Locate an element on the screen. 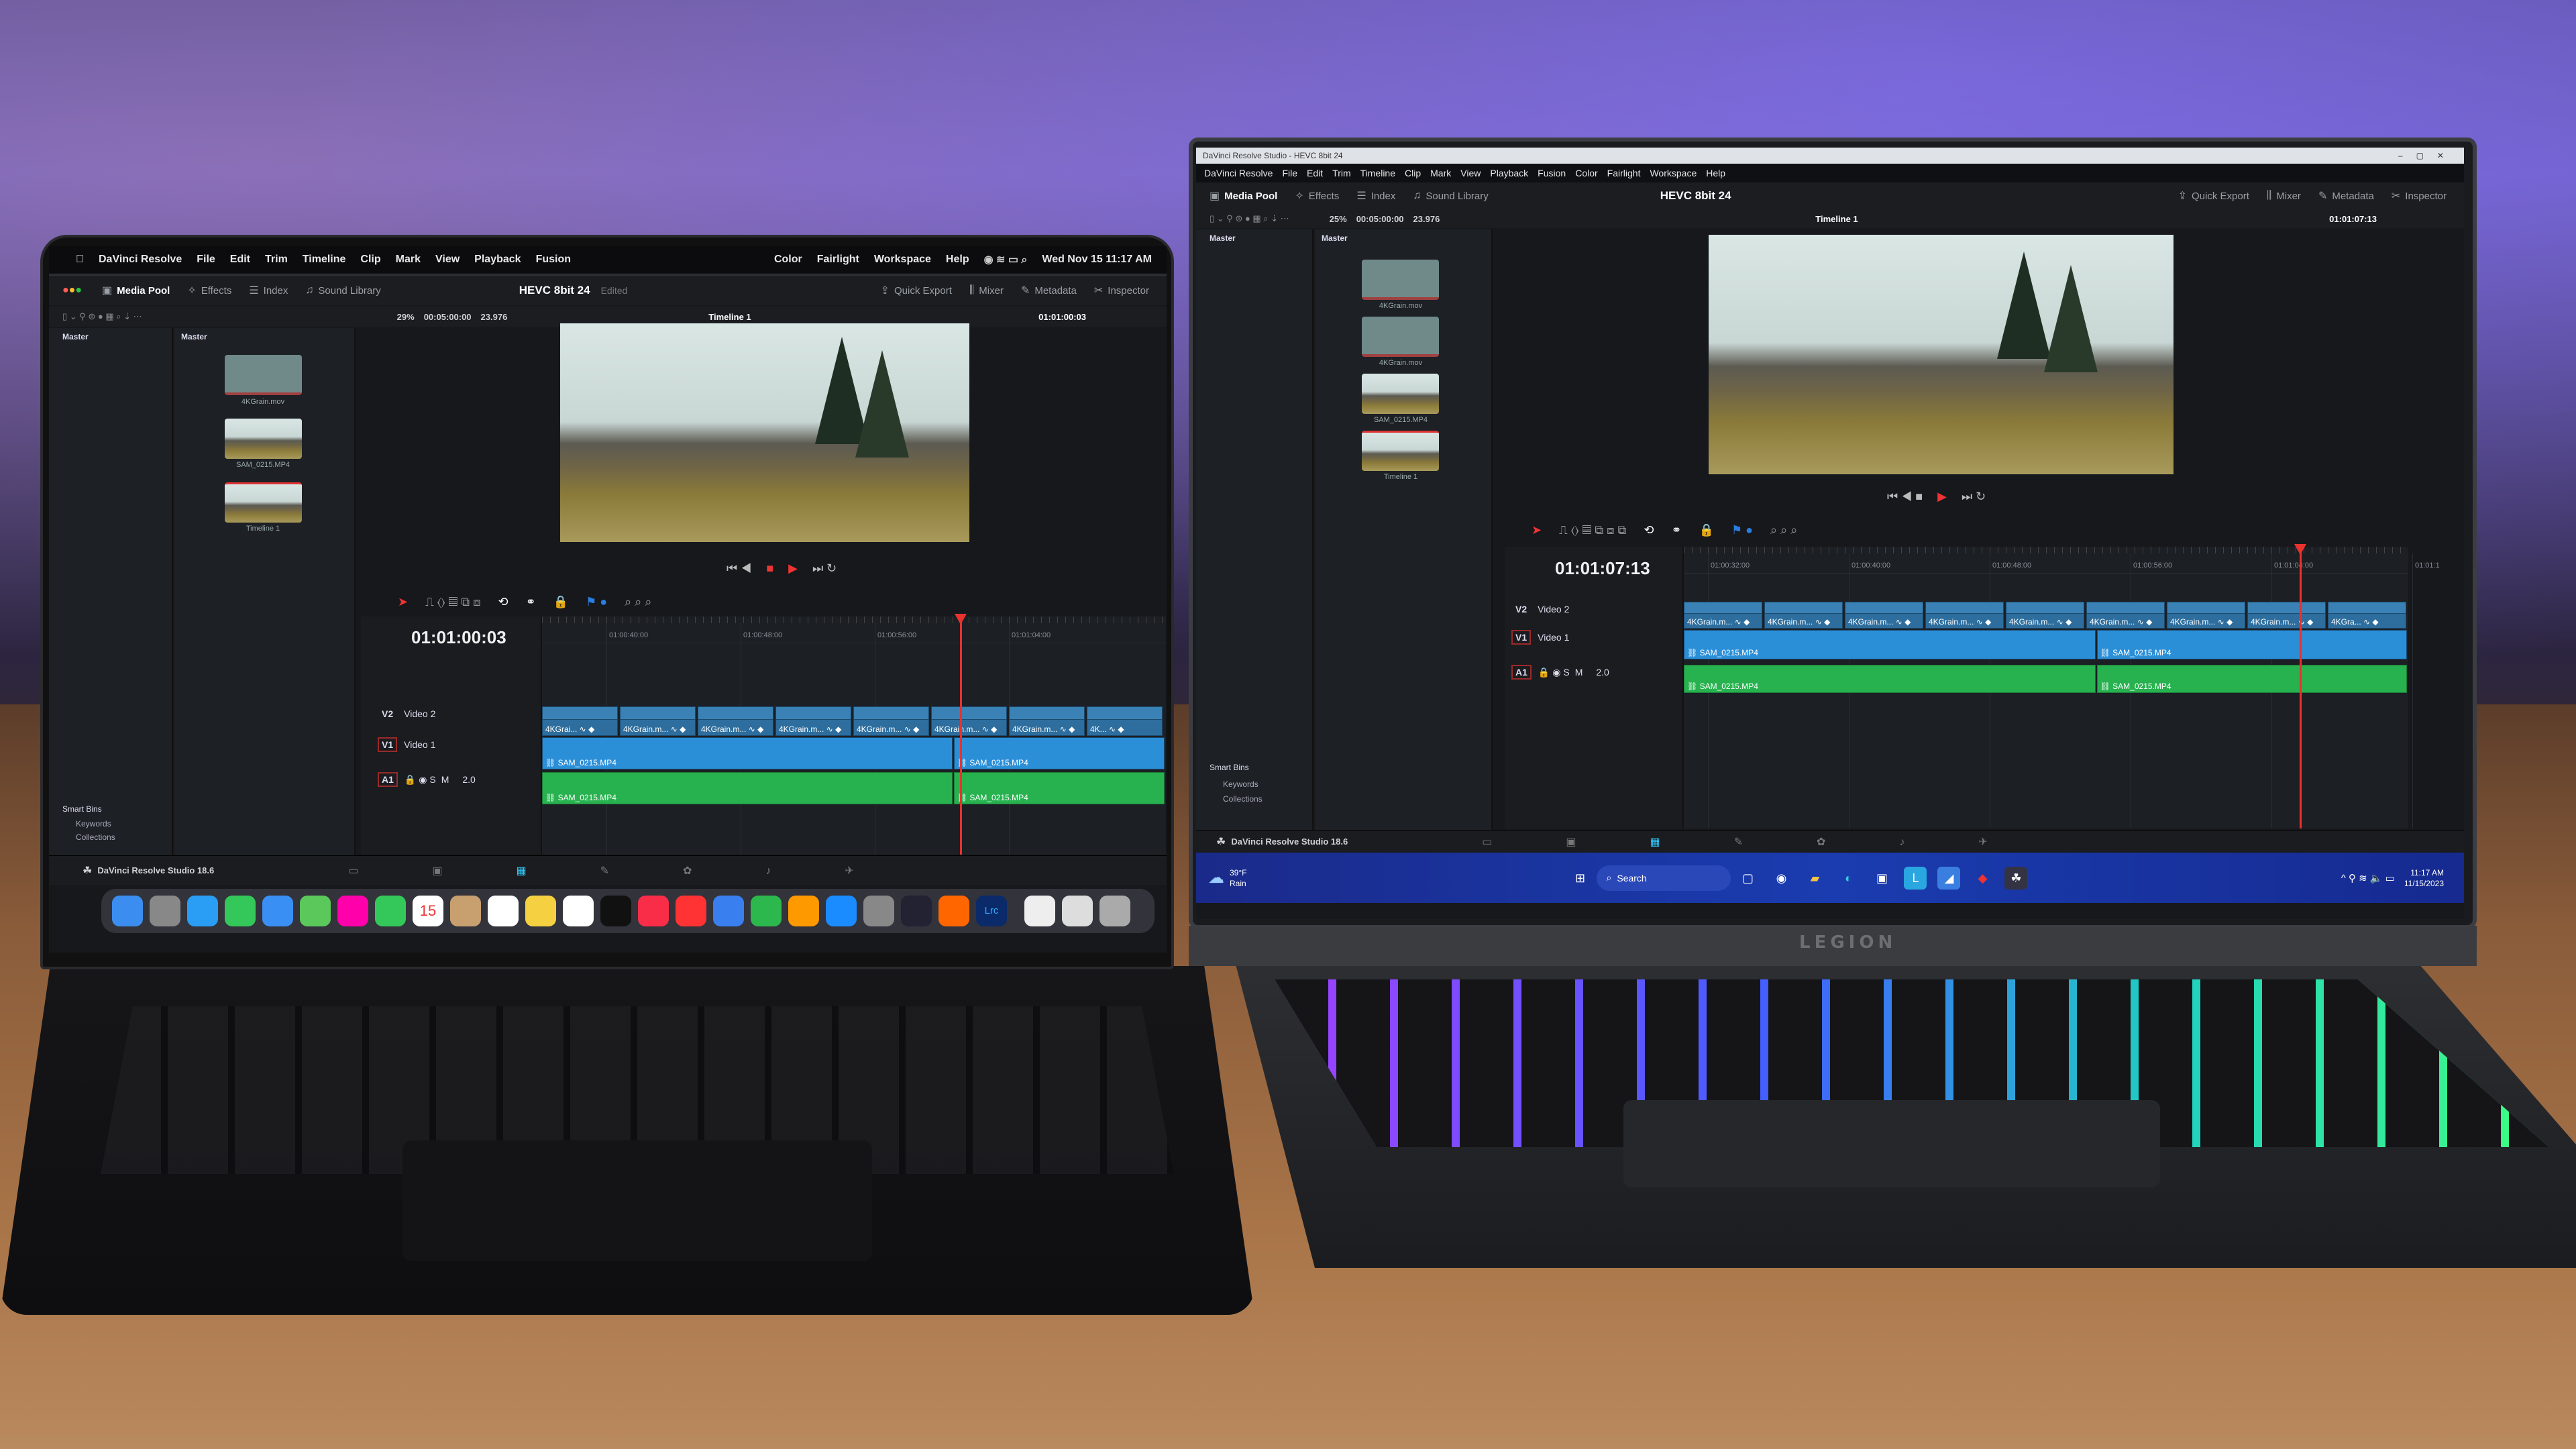  davinci-icon is located at coordinates (916, 911).